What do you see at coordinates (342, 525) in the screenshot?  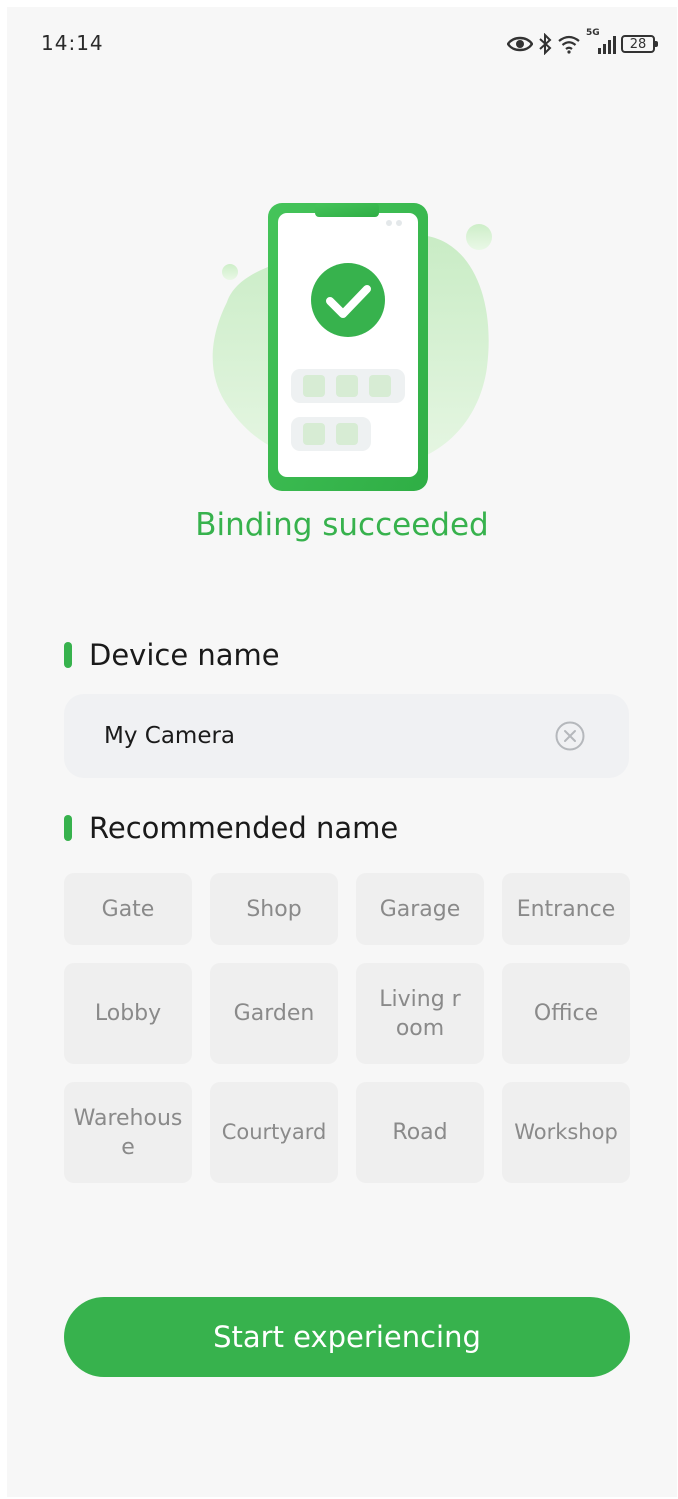 I see `binding-success-title: Binding succeeded` at bounding box center [342, 525].